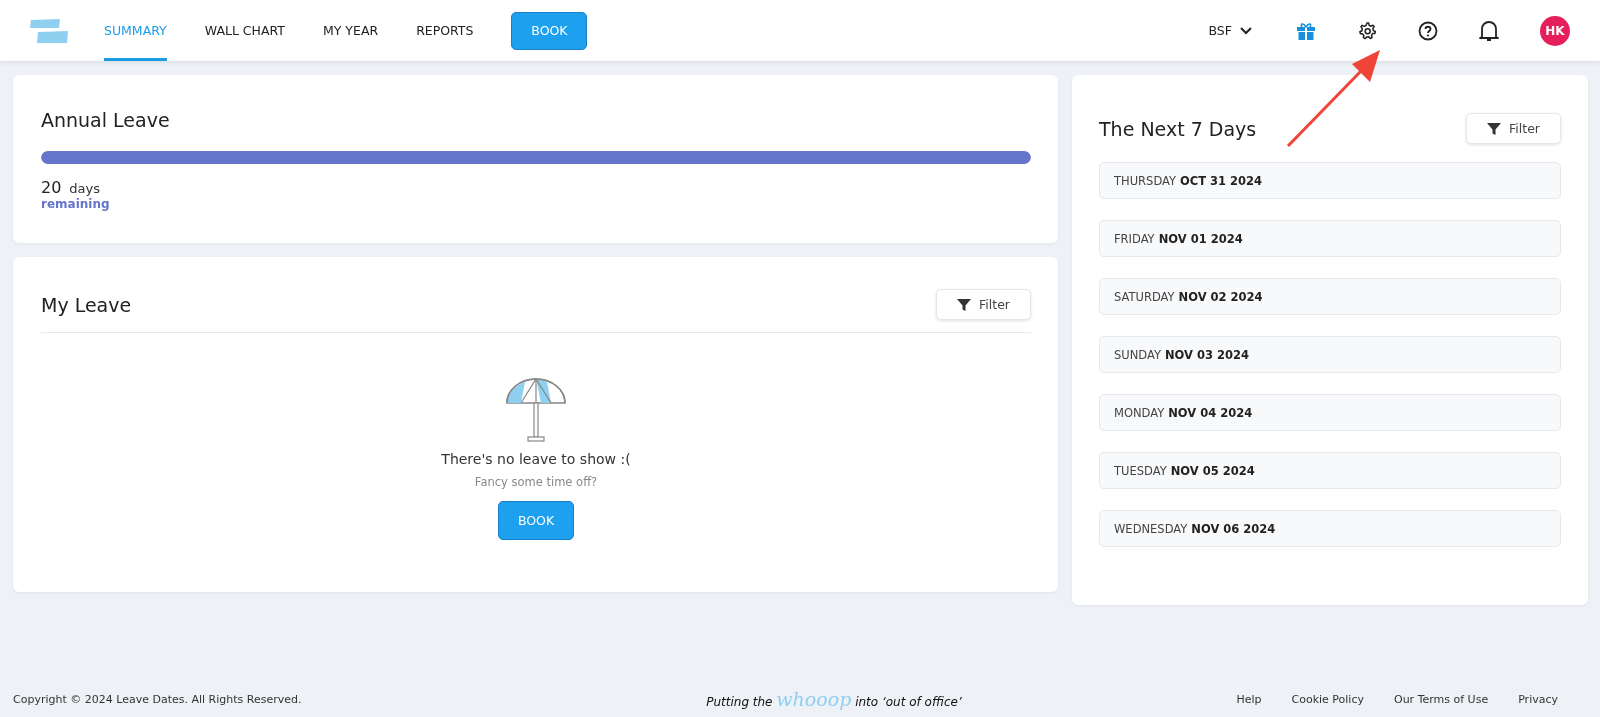 The height and width of the screenshot is (717, 1600). What do you see at coordinates (1428, 30) in the screenshot?
I see `help-icon` at bounding box center [1428, 30].